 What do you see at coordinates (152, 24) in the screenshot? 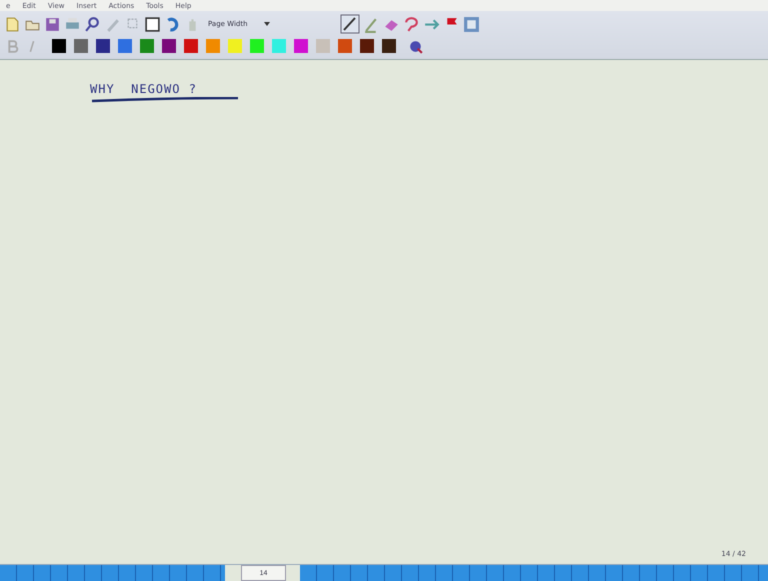
I see `square-icon` at bounding box center [152, 24].